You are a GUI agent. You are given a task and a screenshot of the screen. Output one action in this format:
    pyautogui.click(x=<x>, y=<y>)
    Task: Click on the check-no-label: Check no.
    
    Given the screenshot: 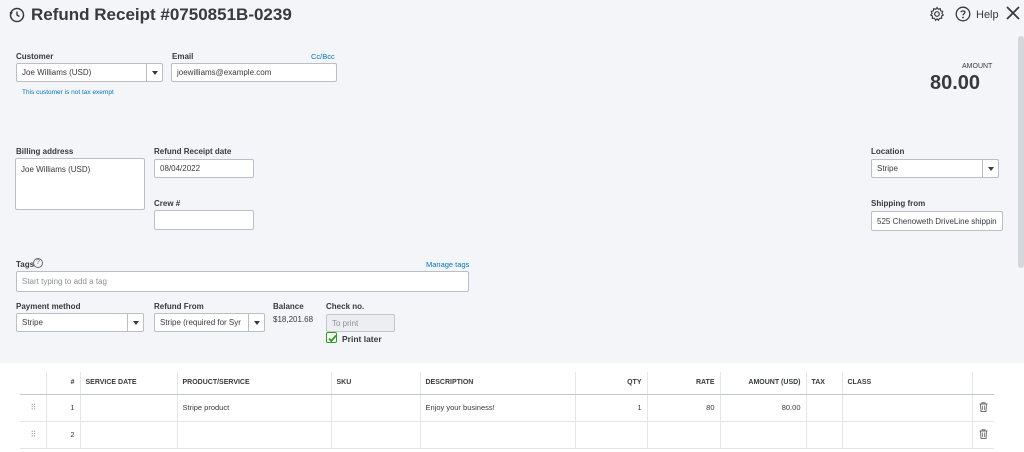 What is the action you would take?
    pyautogui.click(x=345, y=306)
    